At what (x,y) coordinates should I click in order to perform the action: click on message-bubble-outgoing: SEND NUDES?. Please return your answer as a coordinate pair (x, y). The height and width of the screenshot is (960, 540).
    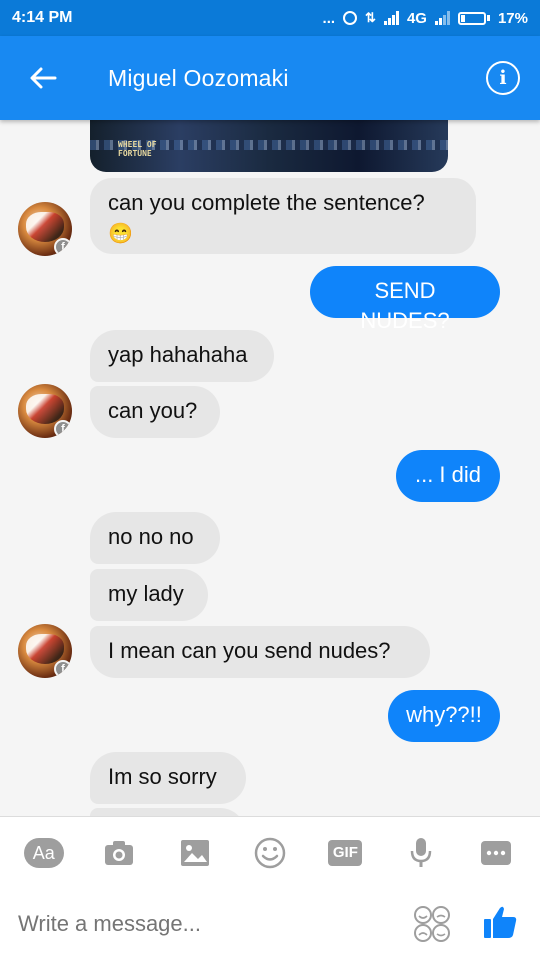
    Looking at the image, I should click on (405, 299).